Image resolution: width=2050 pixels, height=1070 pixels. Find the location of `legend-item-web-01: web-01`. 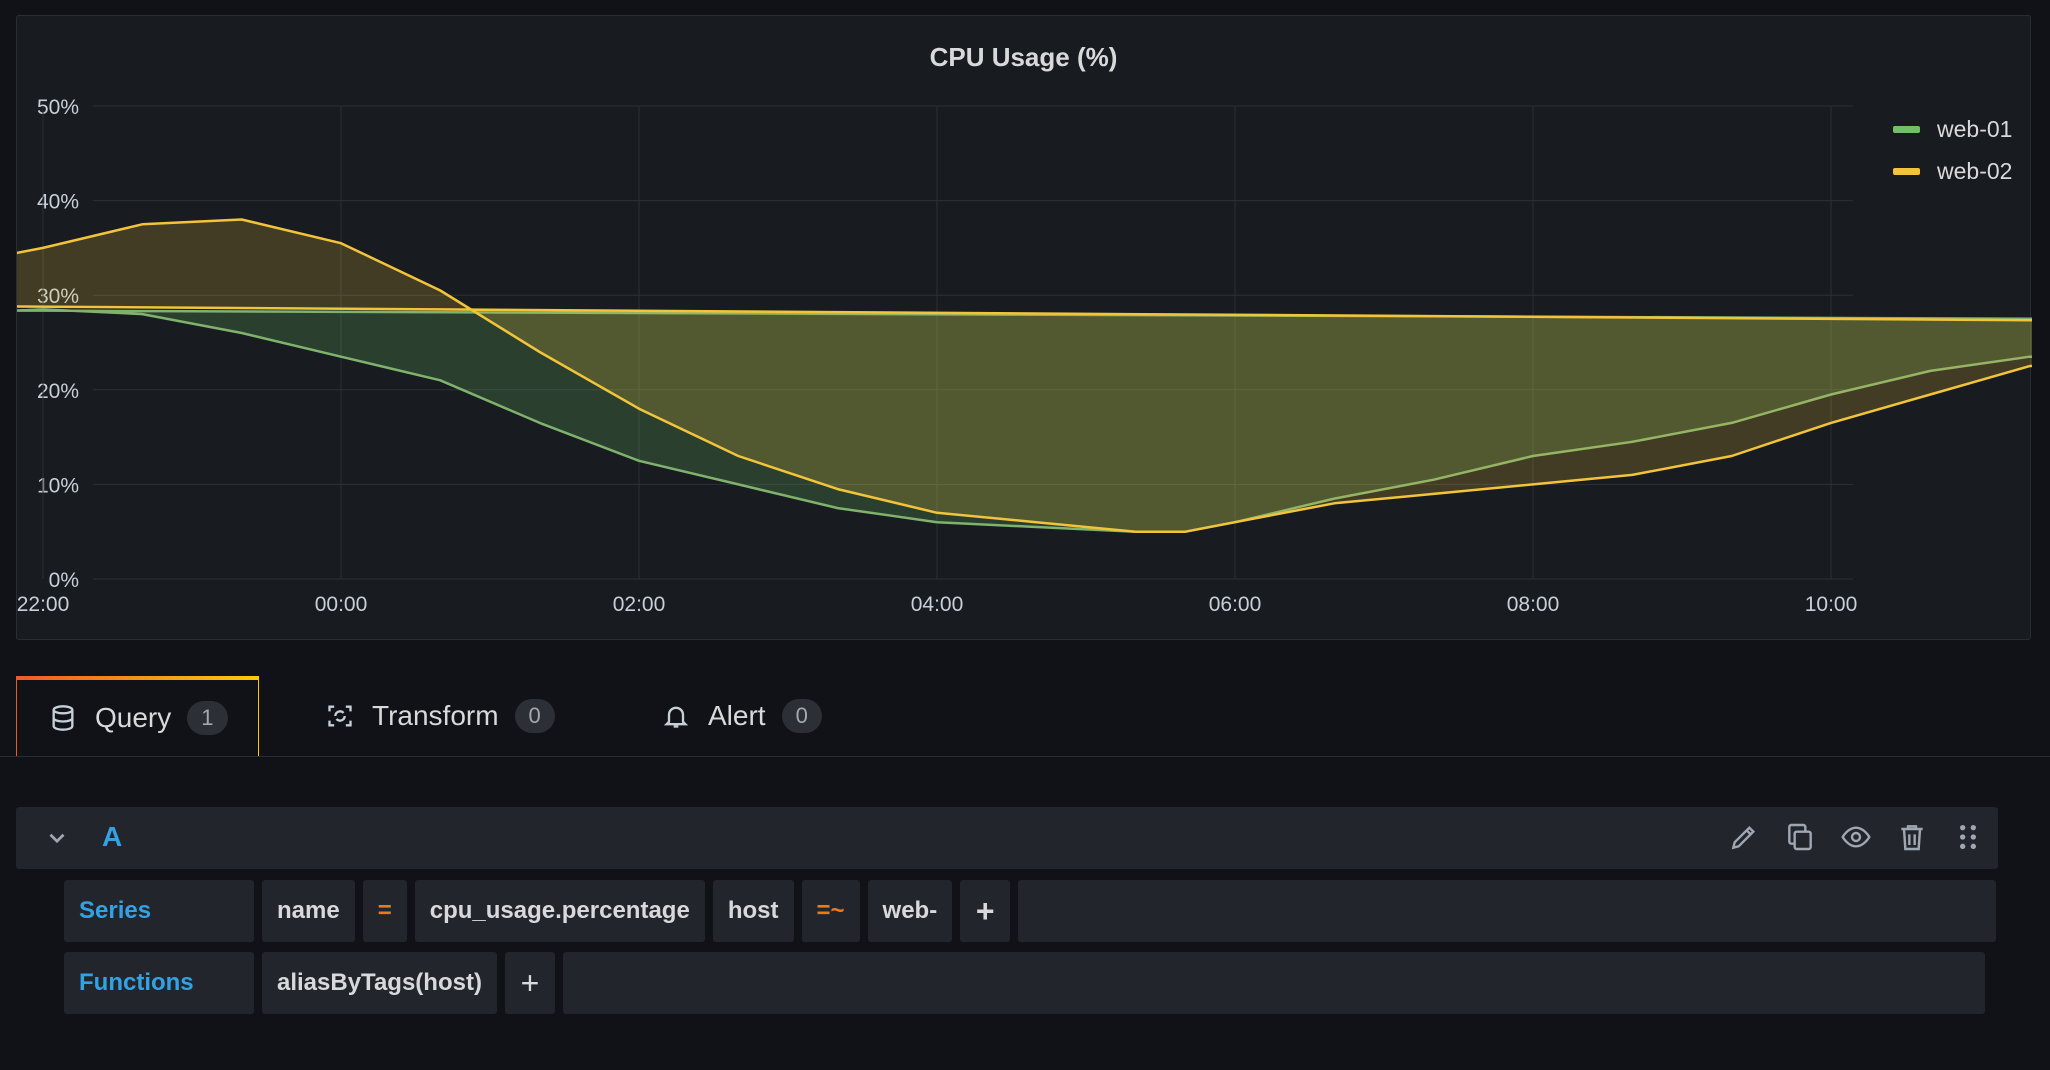

legend-item-web-01: web-01 is located at coordinates (1952, 129).